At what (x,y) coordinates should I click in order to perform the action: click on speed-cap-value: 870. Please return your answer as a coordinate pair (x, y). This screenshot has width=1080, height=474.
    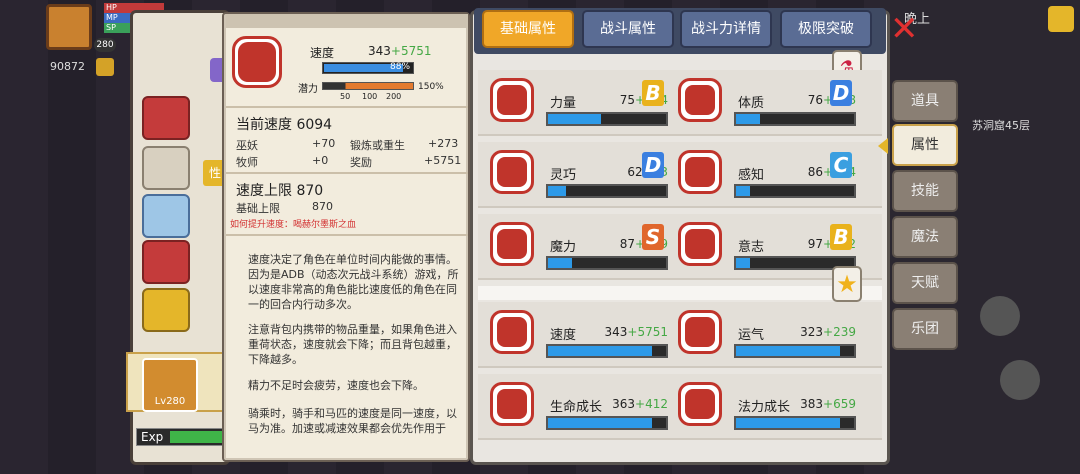
    Looking at the image, I should click on (310, 191).